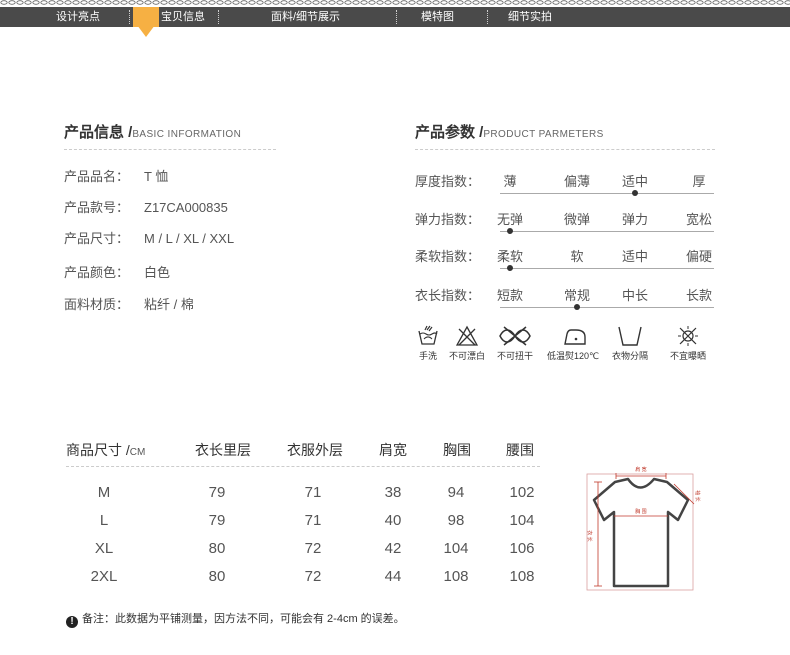  Describe the element at coordinates (573, 356) in the screenshot. I see `care-label: 低温熨120℃` at that location.